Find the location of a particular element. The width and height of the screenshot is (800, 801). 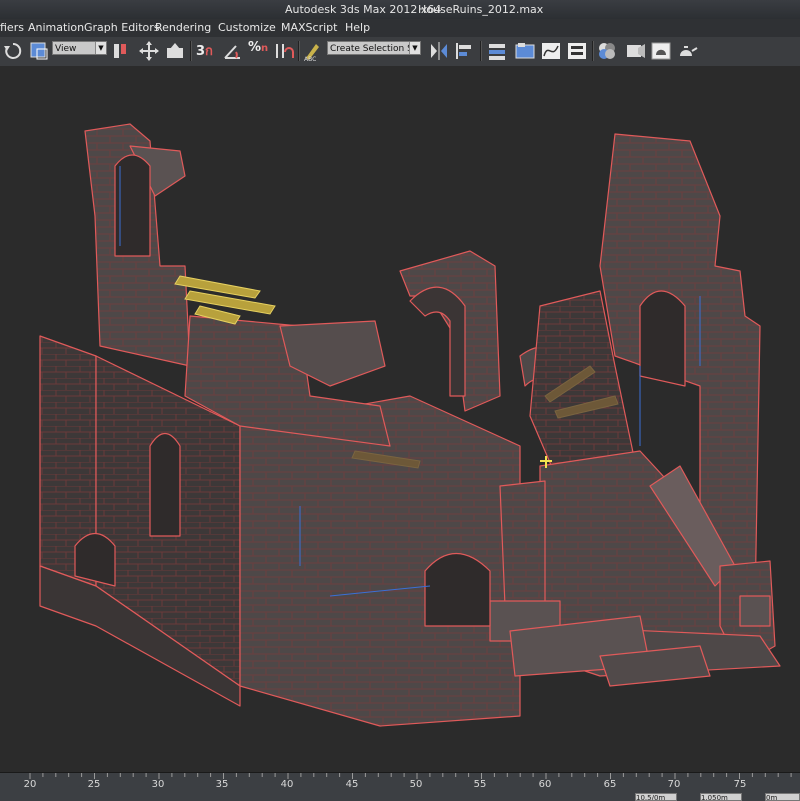

timeline-ruler: 20 25 30 35 40 45 50 55 60 65 70 75 is located at coordinates (400, 783).